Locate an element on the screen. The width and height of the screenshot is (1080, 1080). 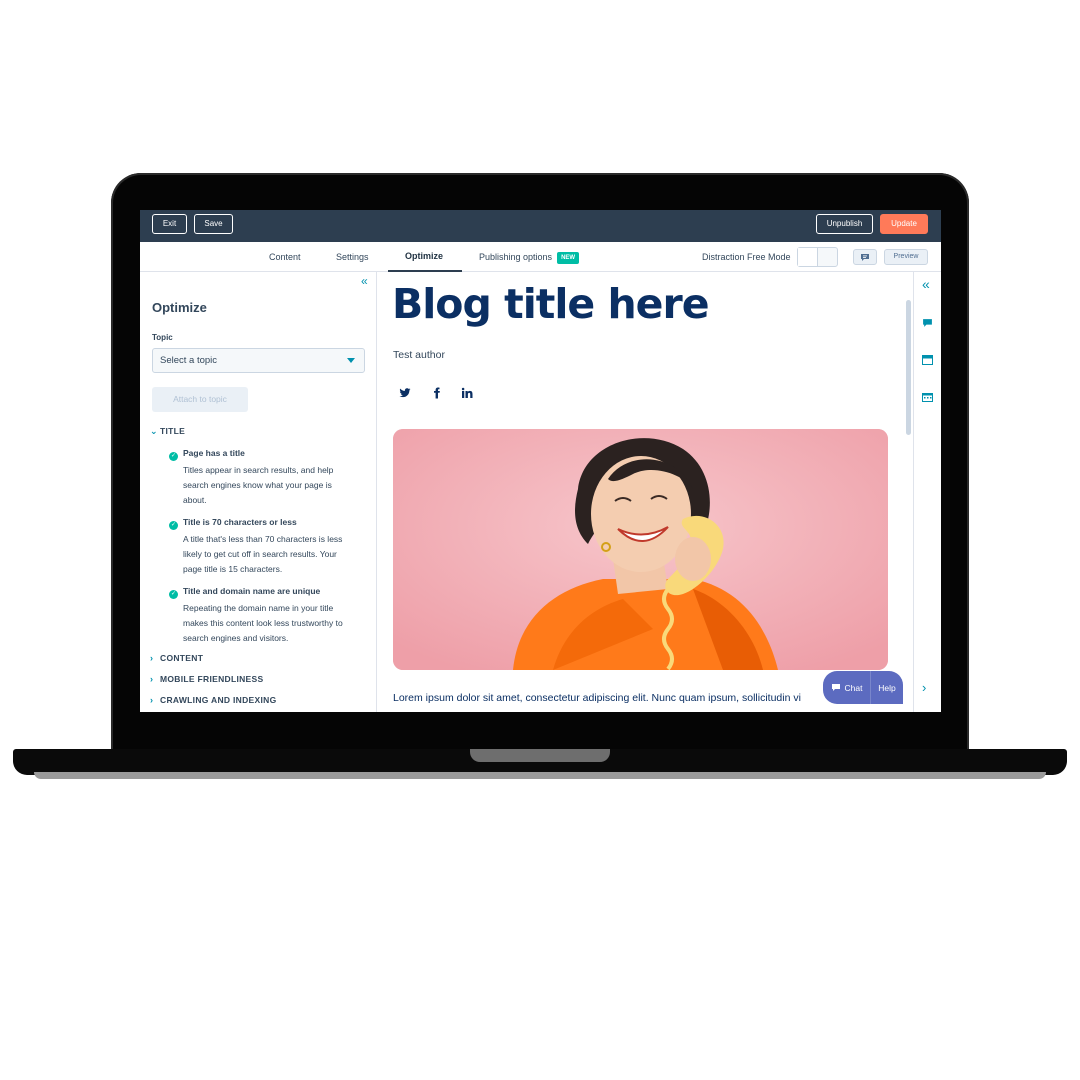
distraction-free-toggle is located at coordinates (817, 257).